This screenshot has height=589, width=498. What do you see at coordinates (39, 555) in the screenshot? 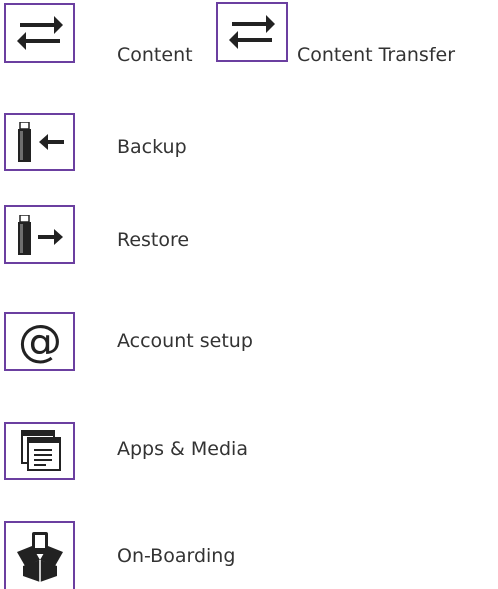
I see `onboarding-icon` at bounding box center [39, 555].